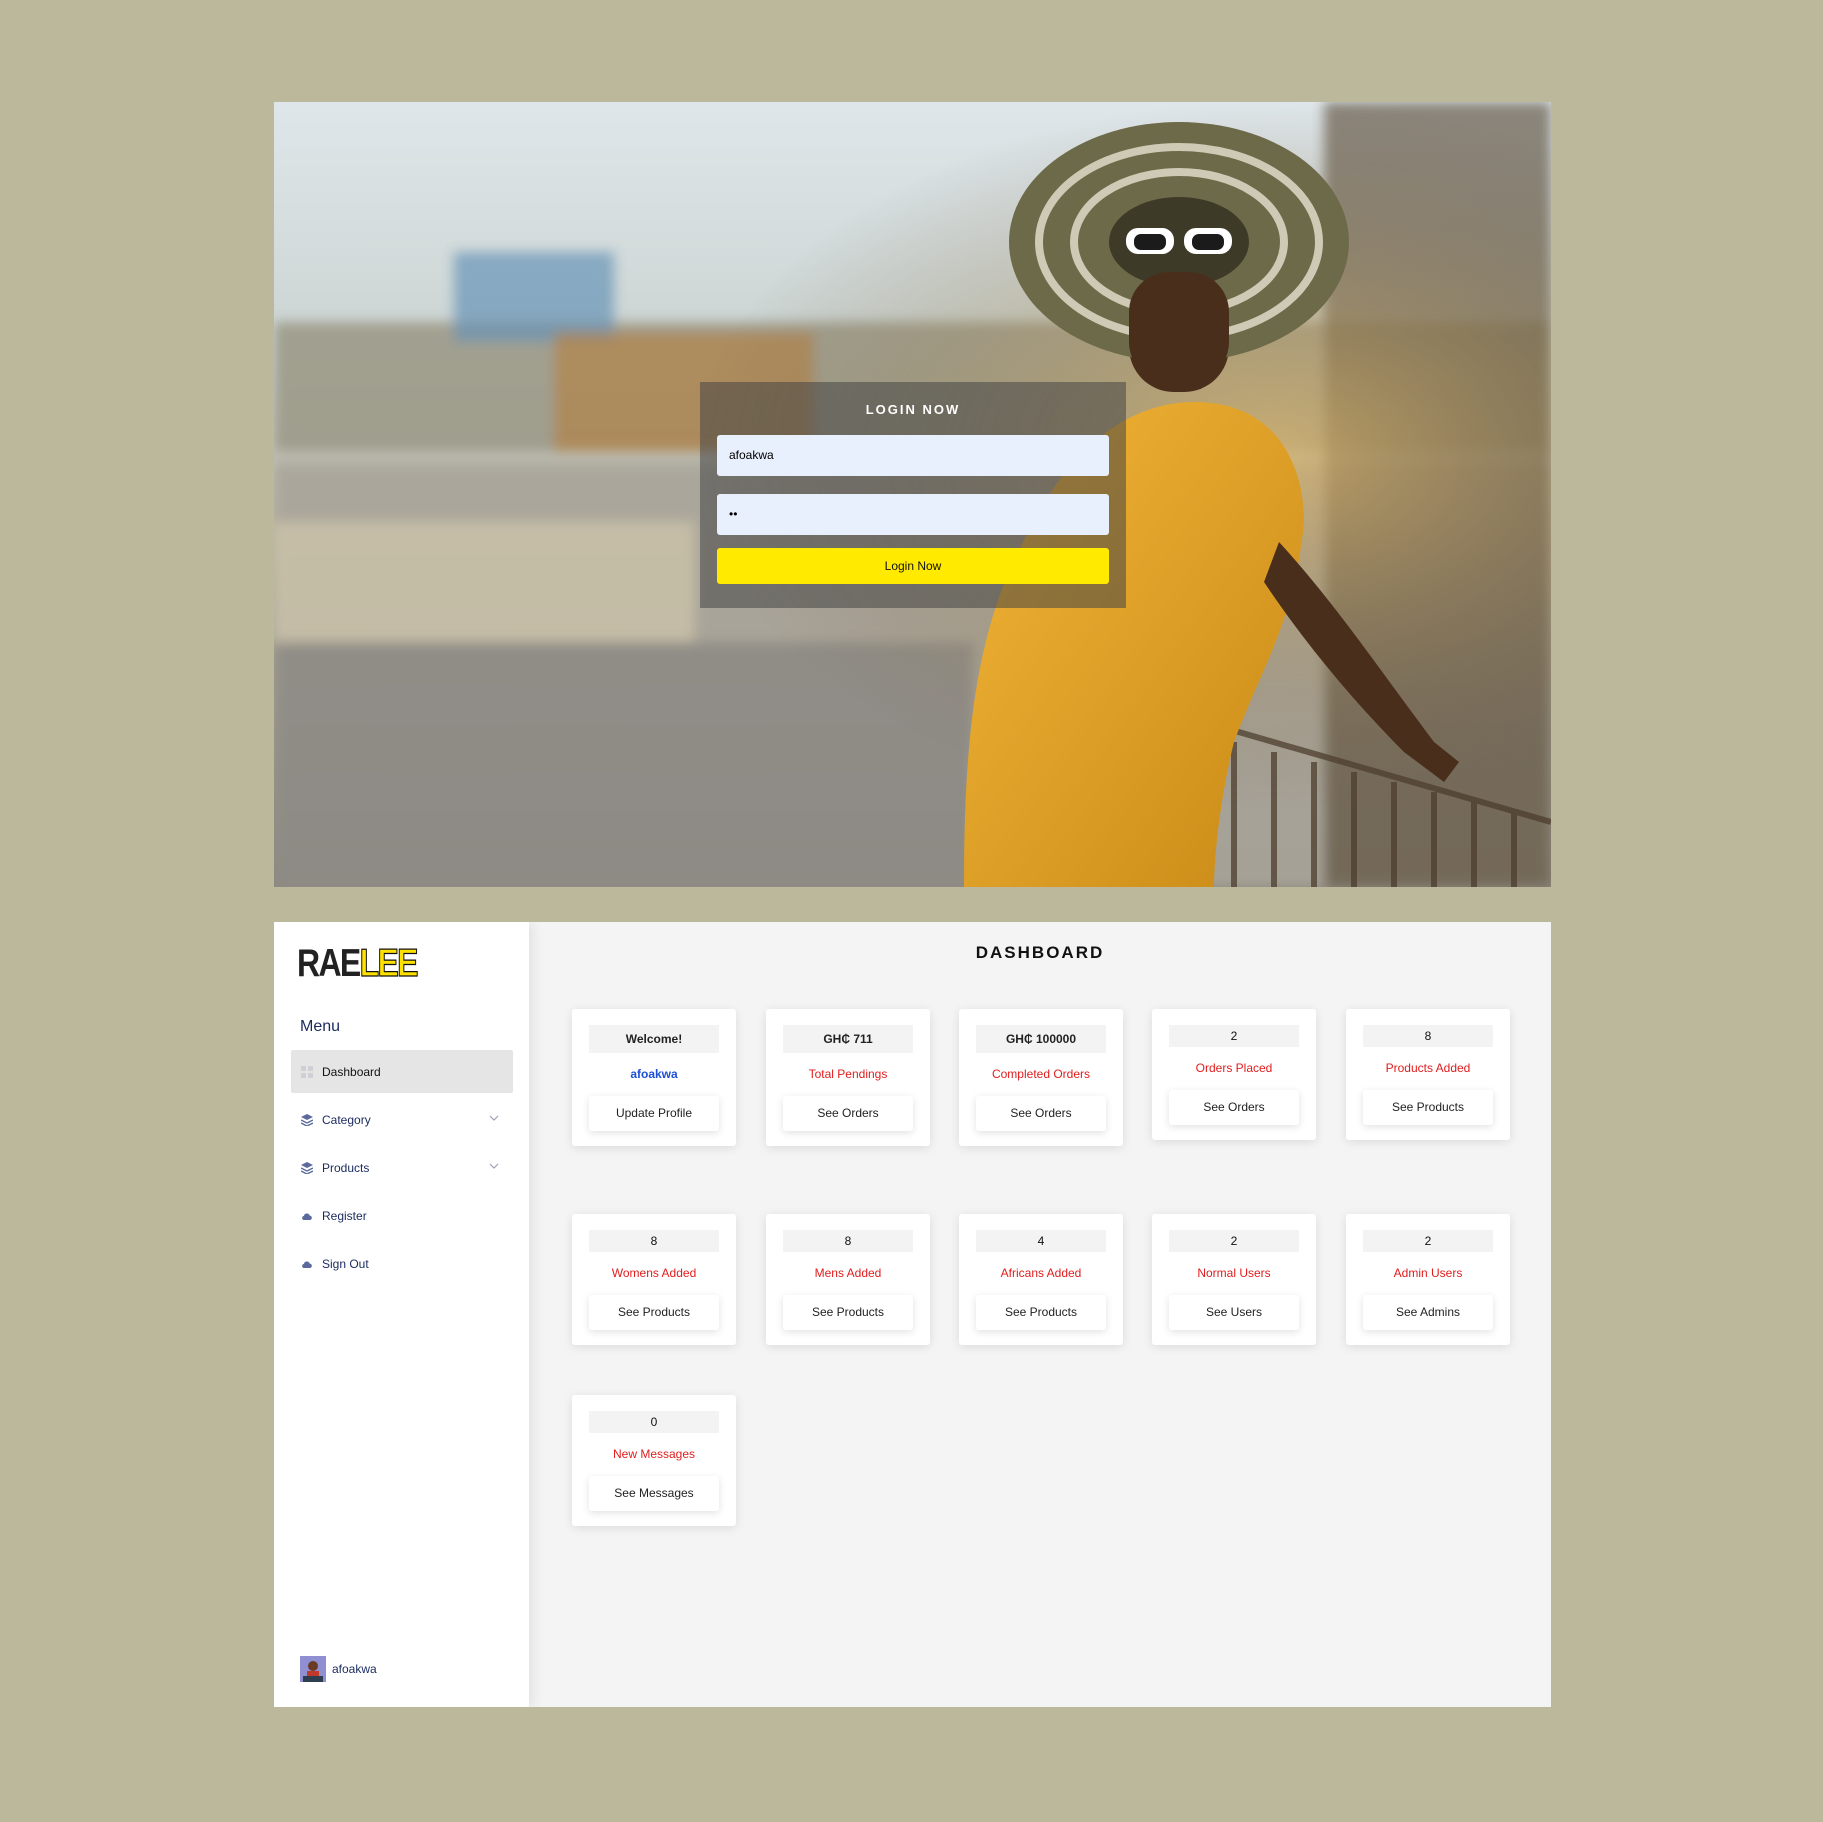 Image resolution: width=1823 pixels, height=1822 pixels. I want to click on username-input, so click(913, 455).